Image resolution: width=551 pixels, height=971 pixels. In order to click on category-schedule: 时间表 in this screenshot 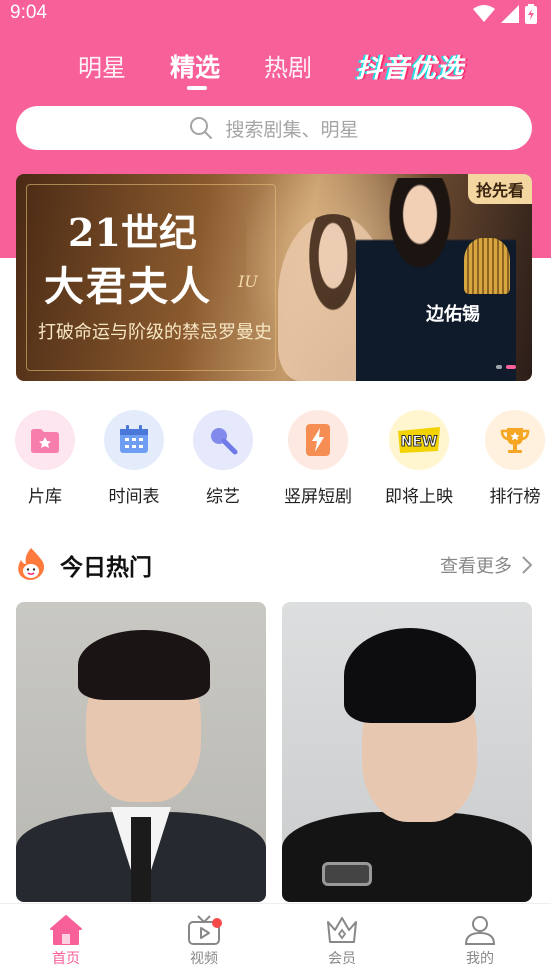, I will do `click(134, 458)`.